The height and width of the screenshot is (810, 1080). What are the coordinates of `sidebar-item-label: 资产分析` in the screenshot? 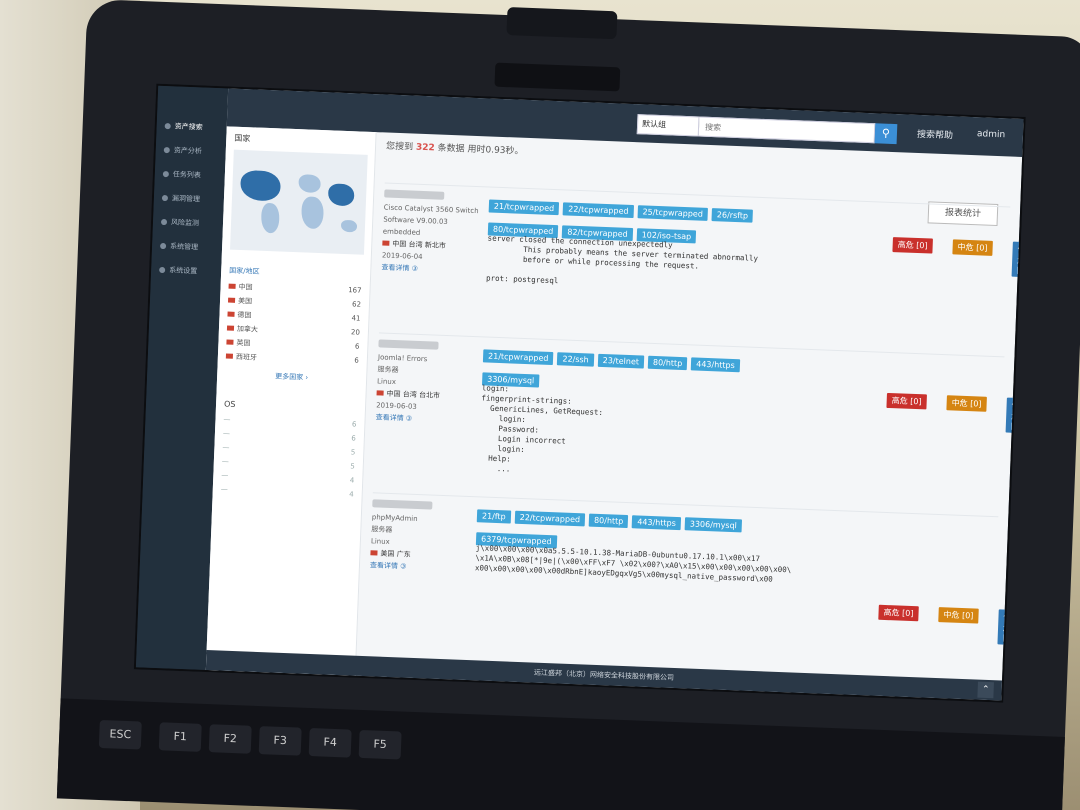 It's located at (187, 151).